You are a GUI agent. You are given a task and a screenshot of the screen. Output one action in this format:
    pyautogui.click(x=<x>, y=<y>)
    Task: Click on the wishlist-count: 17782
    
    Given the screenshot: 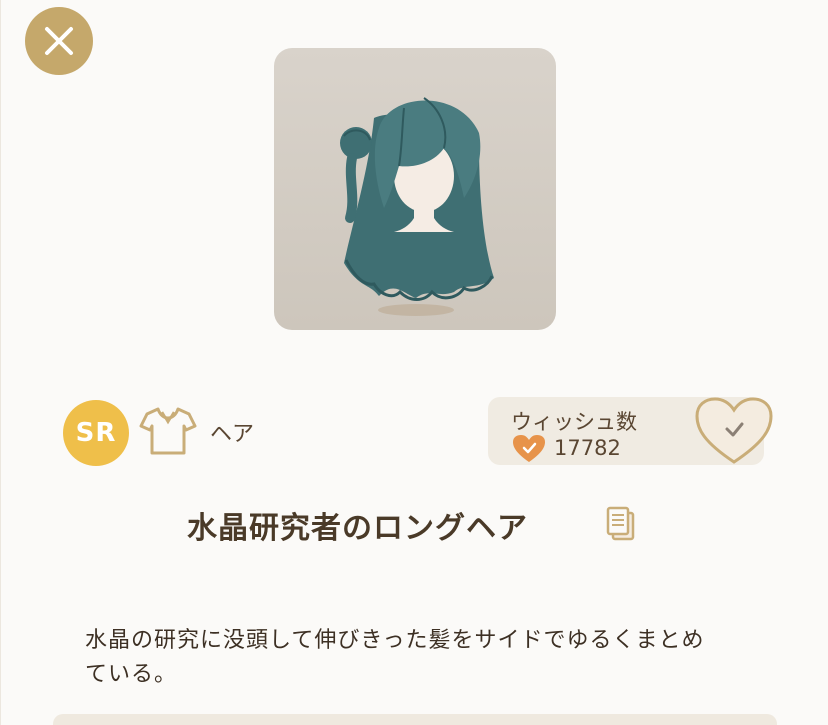 What is the action you would take?
    pyautogui.click(x=587, y=448)
    